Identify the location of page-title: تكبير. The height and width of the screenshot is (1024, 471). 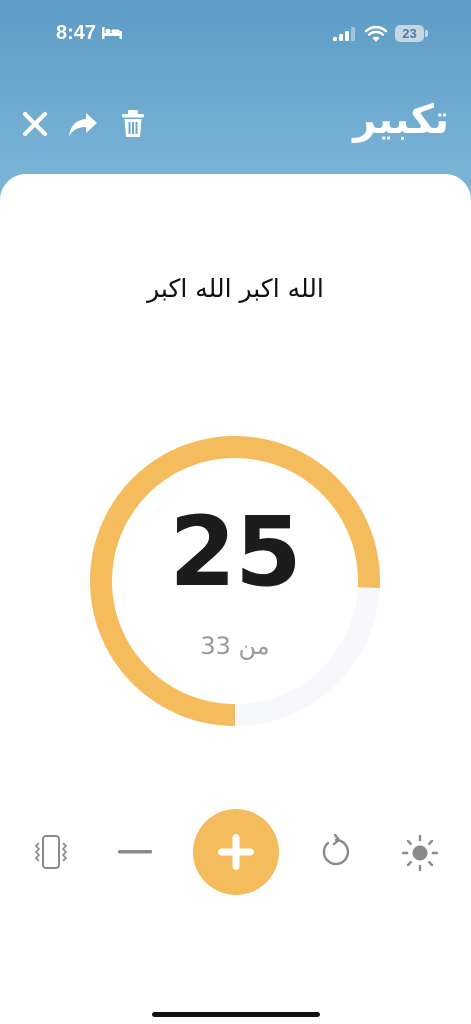
(401, 120).